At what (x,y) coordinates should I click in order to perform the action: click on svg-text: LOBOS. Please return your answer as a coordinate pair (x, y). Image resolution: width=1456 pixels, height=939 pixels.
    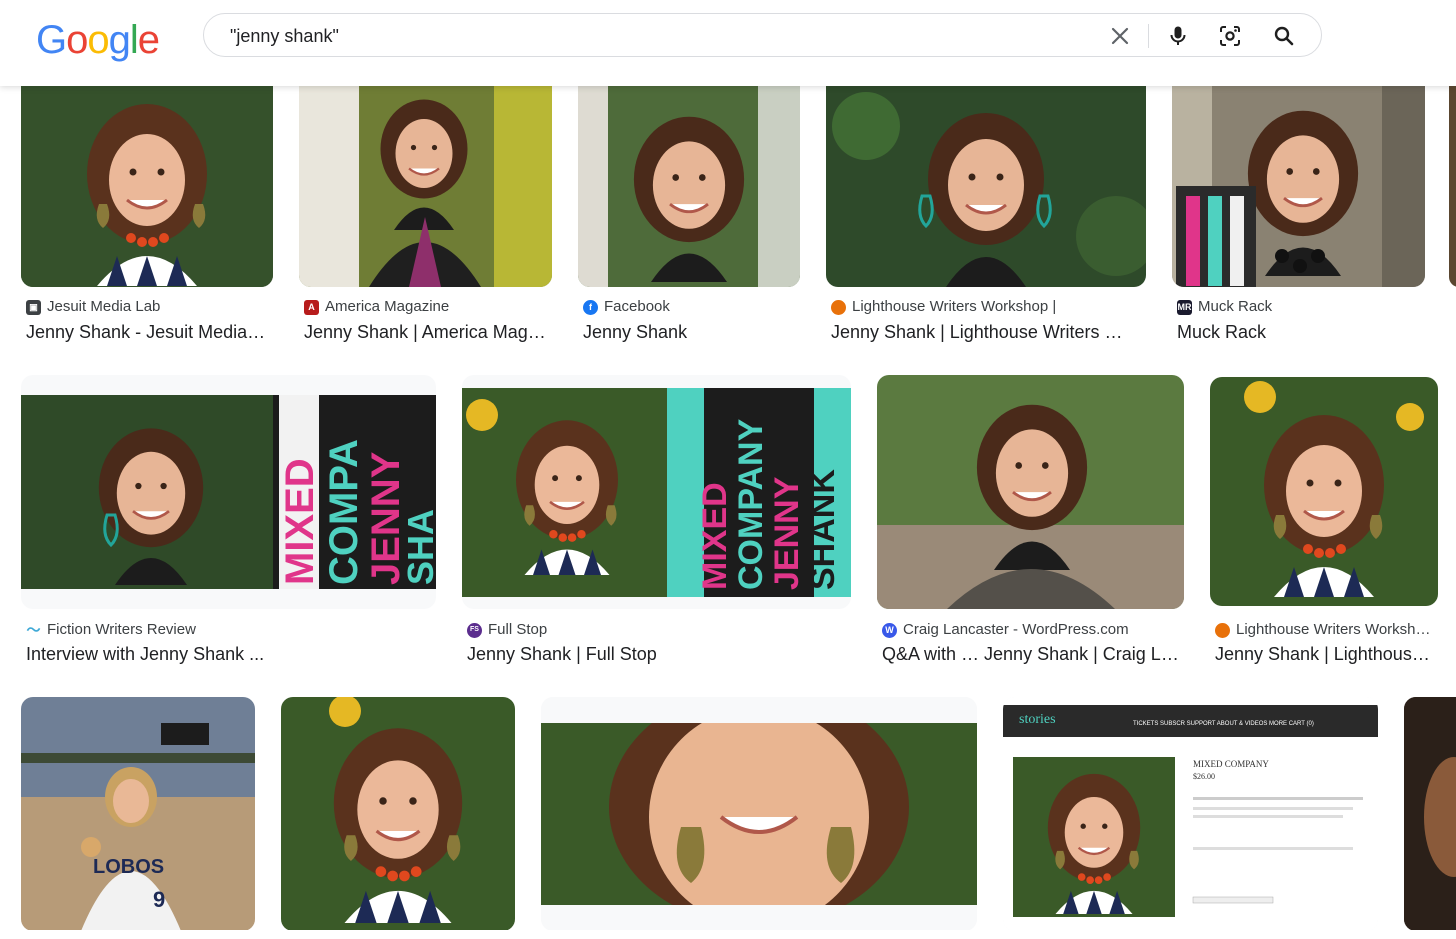
    Looking at the image, I should click on (128, 867).